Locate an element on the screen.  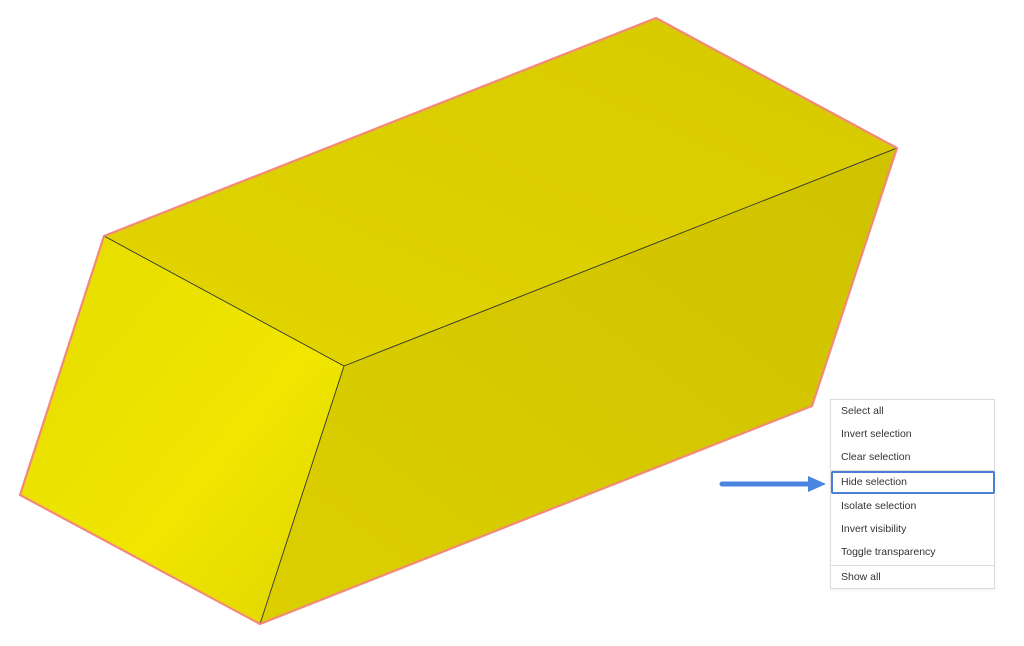
menu-item-invert-selection: Invert selection is located at coordinates (912, 434).